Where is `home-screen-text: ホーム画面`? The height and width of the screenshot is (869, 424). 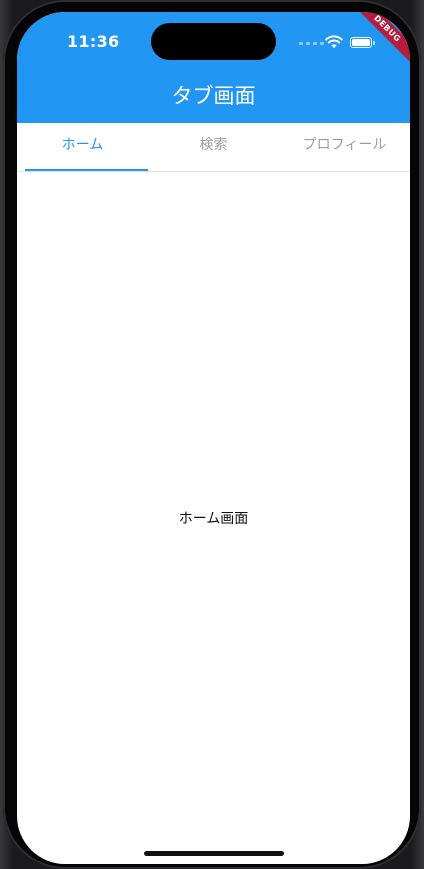 home-screen-text: ホーム画面 is located at coordinates (213, 519).